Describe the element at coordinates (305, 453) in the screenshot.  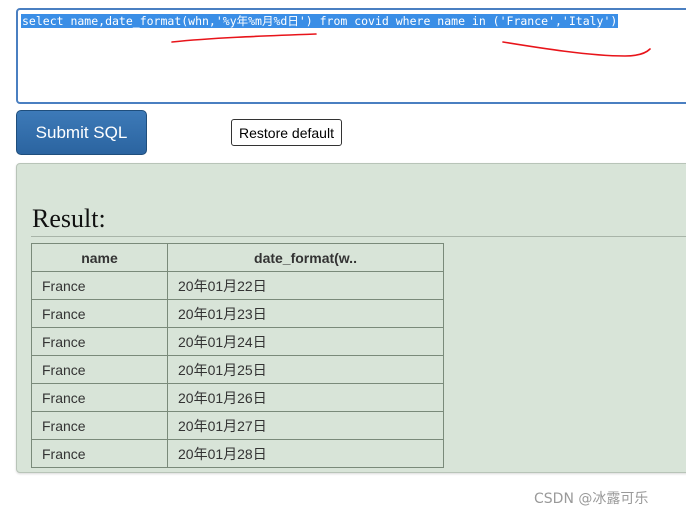
I see `cell-date: 20年01月28日` at that location.